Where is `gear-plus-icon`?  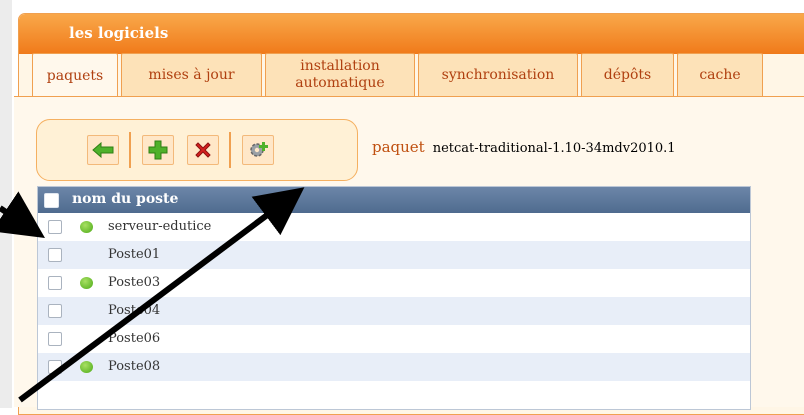 gear-plus-icon is located at coordinates (259, 149).